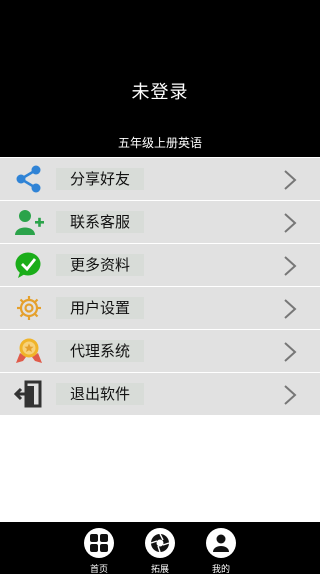 This screenshot has width=320, height=575. Describe the element at coordinates (29, 308) in the screenshot. I see `gear-icon` at that location.